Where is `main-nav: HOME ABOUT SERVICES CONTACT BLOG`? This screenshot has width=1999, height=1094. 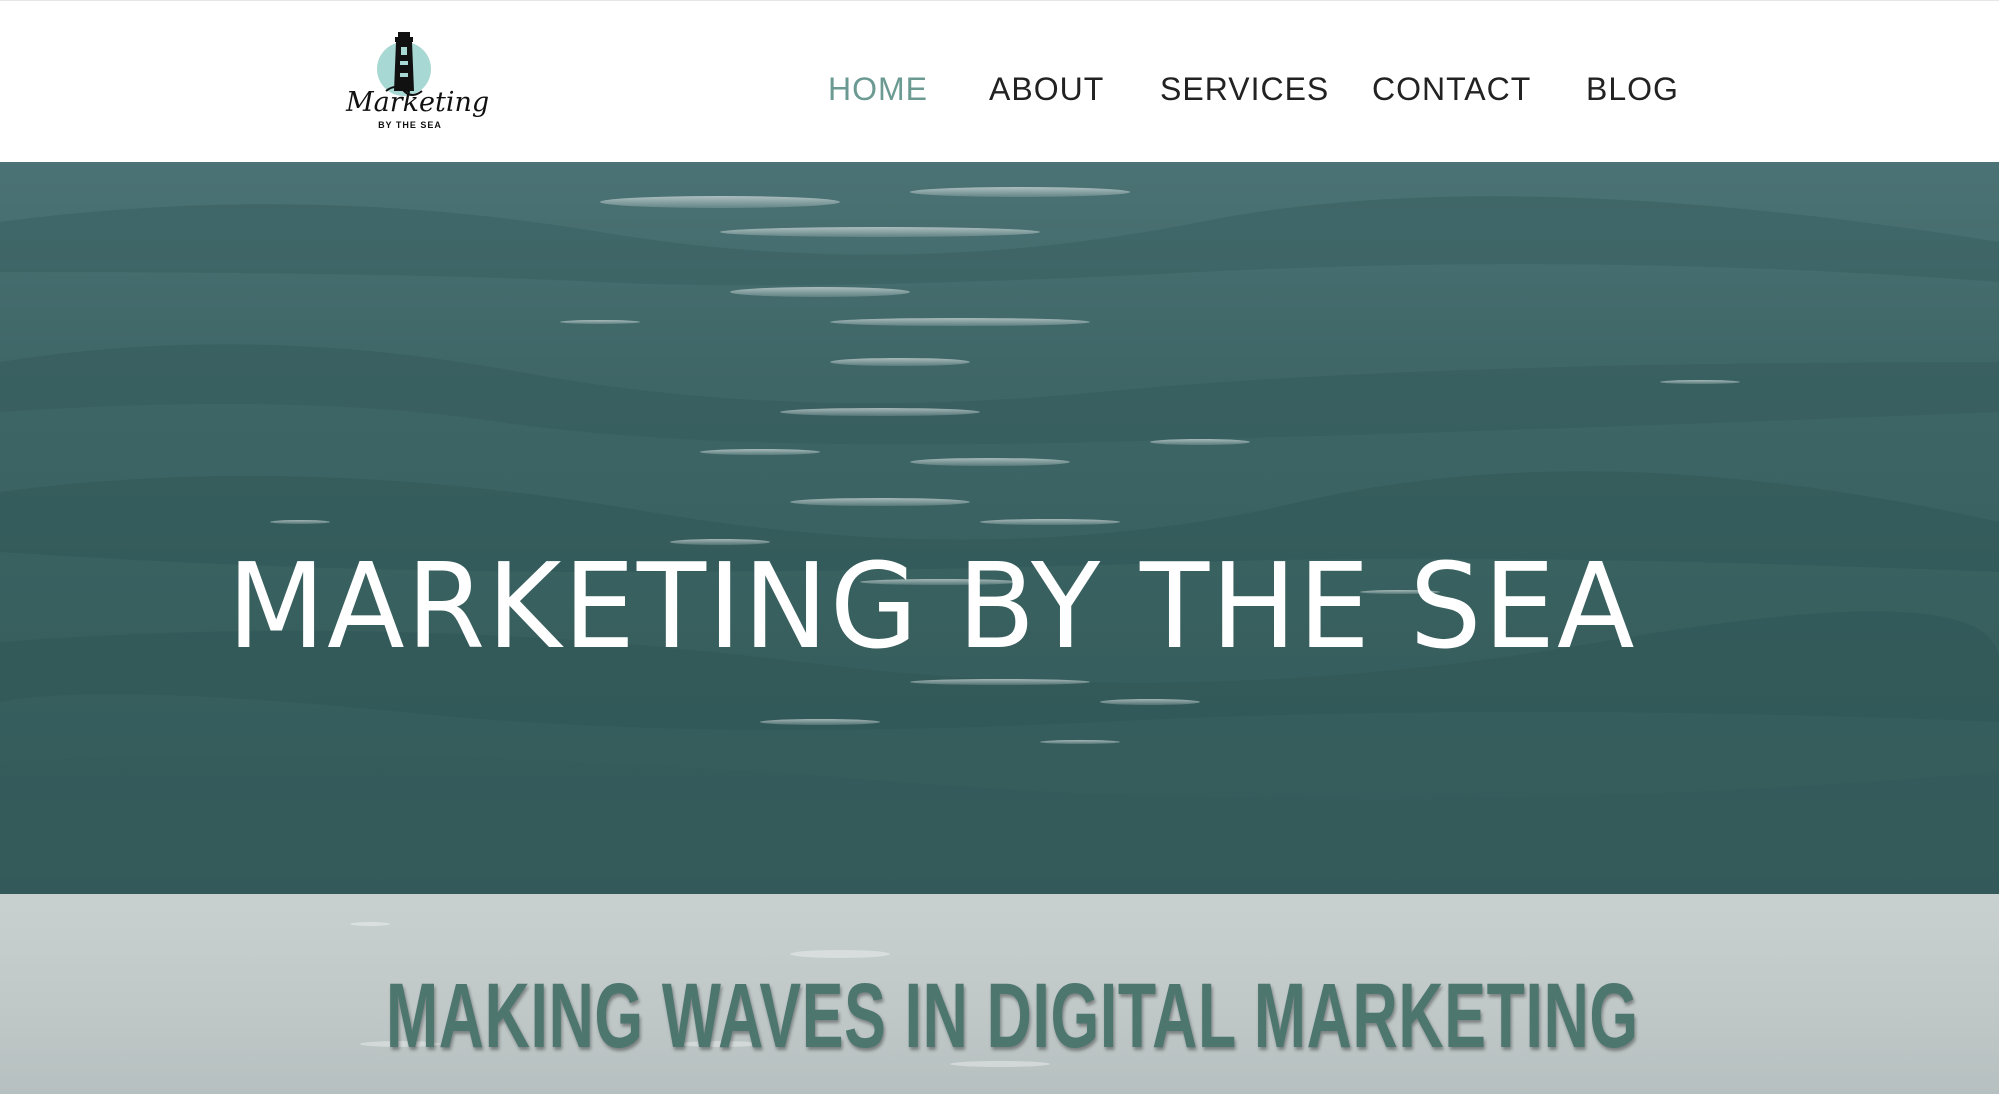
main-nav: HOME ABOUT SERVICES CONTACT BLOG is located at coordinates (999, 96).